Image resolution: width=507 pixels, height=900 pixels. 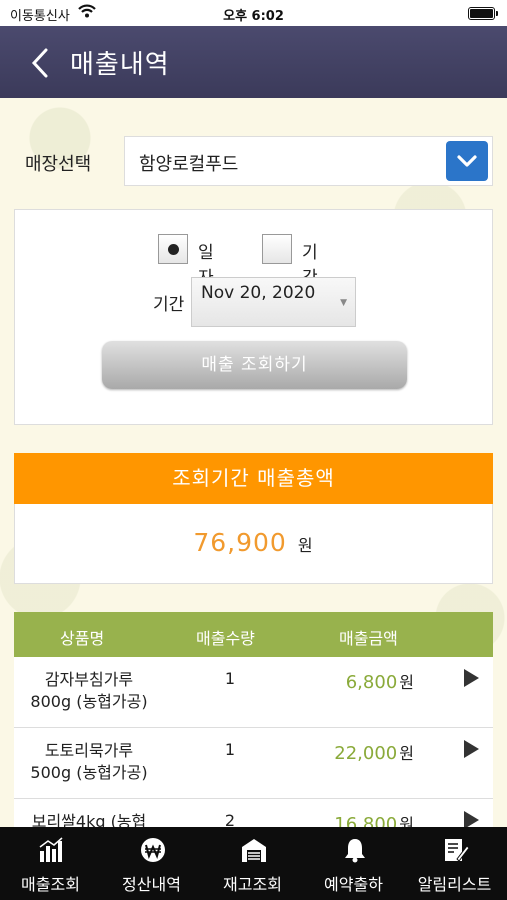 What do you see at coordinates (41, 63) in the screenshot?
I see `back-chevron-icon` at bounding box center [41, 63].